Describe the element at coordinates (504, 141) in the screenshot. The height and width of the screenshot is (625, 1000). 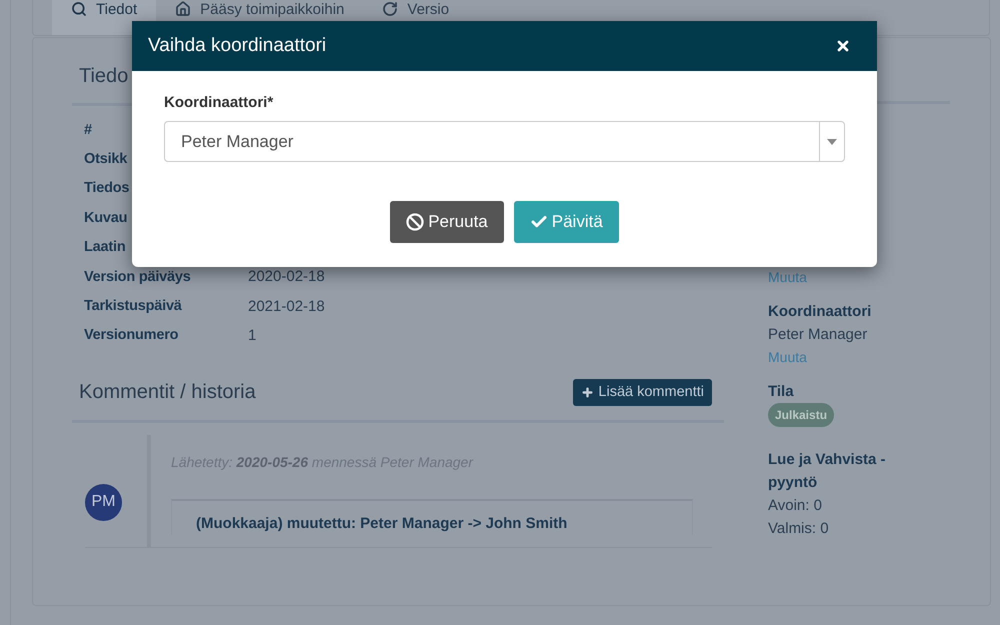
I see `coordinator-select: Peter Manager` at that location.